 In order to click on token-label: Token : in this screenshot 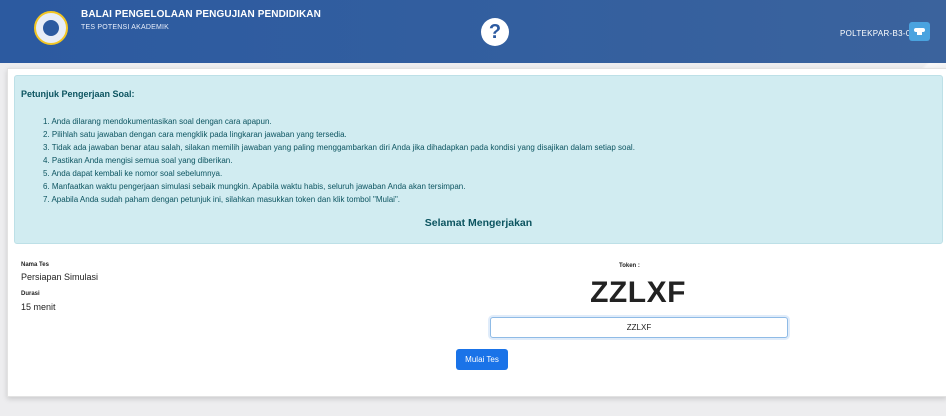, I will do `click(629, 266)`.